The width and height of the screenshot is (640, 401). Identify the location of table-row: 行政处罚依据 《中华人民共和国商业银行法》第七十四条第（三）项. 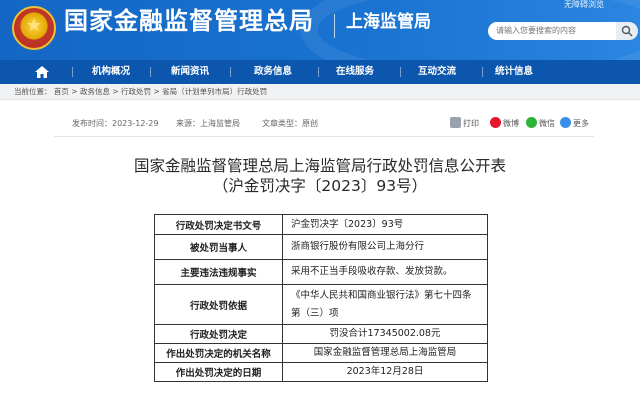
(321, 304).